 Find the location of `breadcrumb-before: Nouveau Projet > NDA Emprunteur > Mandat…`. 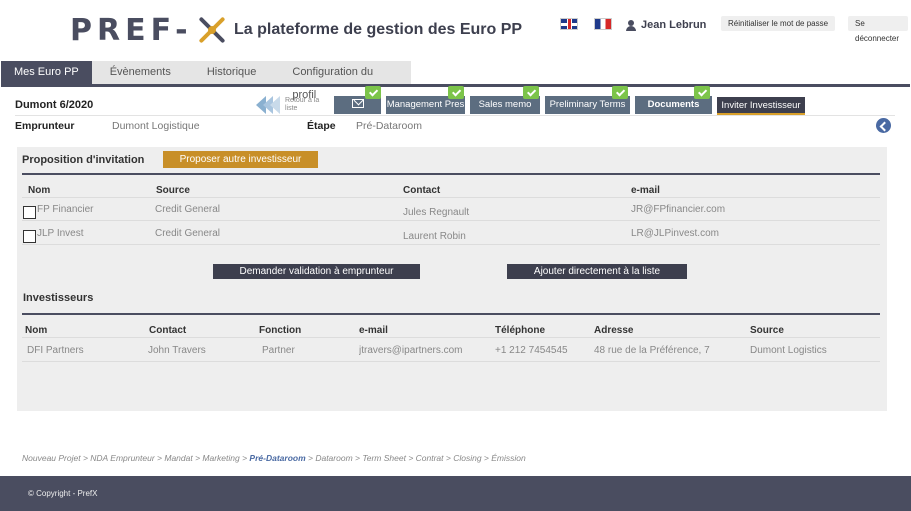

breadcrumb-before: Nouveau Projet > NDA Emprunteur > Mandat… is located at coordinates (136, 458).